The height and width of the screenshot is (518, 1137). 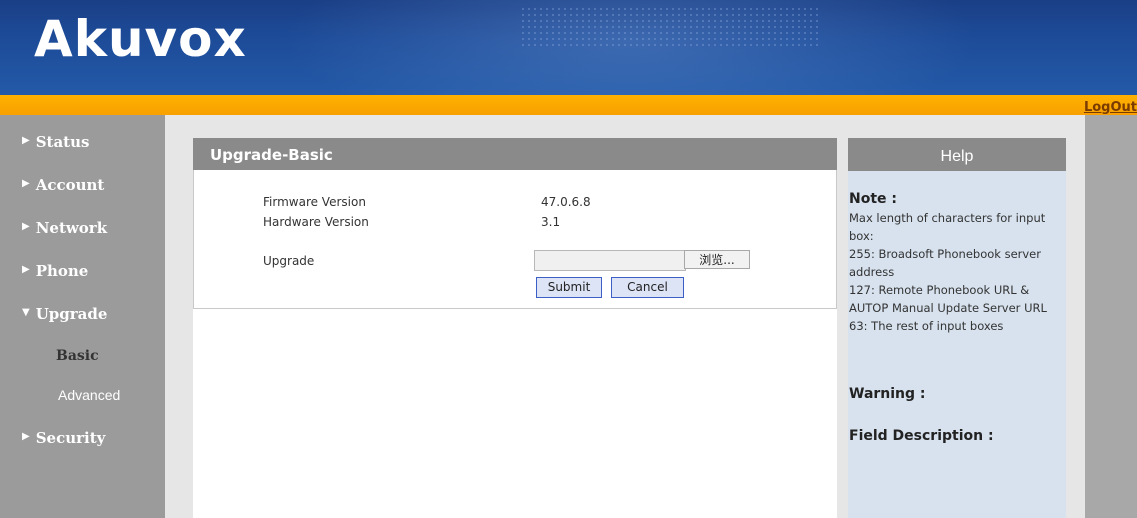 What do you see at coordinates (70, 185) in the screenshot?
I see `sidebar-item-label: Account` at bounding box center [70, 185].